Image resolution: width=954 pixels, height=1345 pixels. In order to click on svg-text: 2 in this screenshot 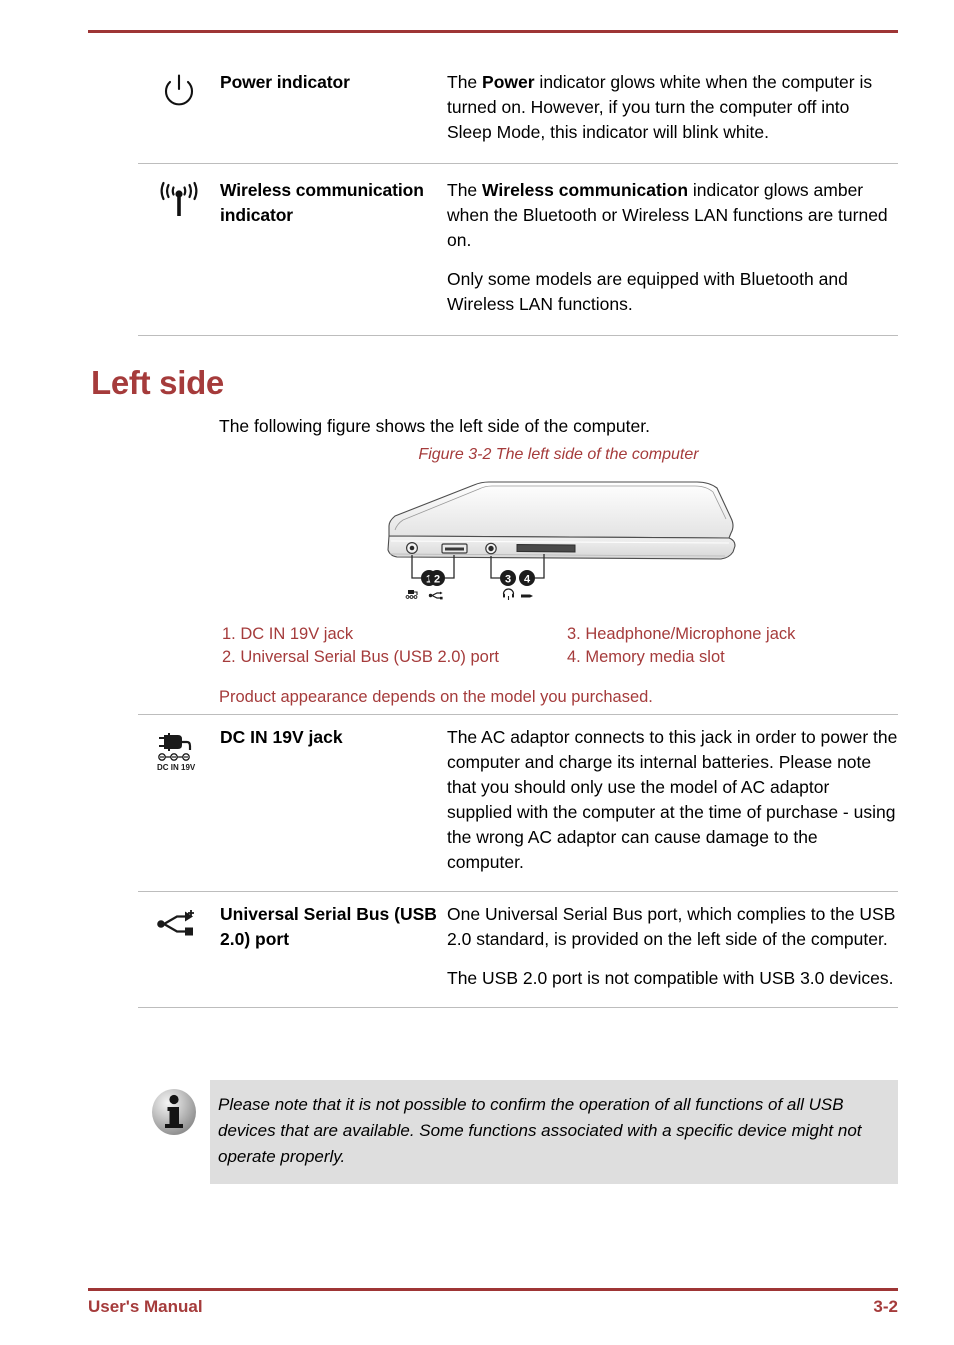, I will do `click(436, 579)`.